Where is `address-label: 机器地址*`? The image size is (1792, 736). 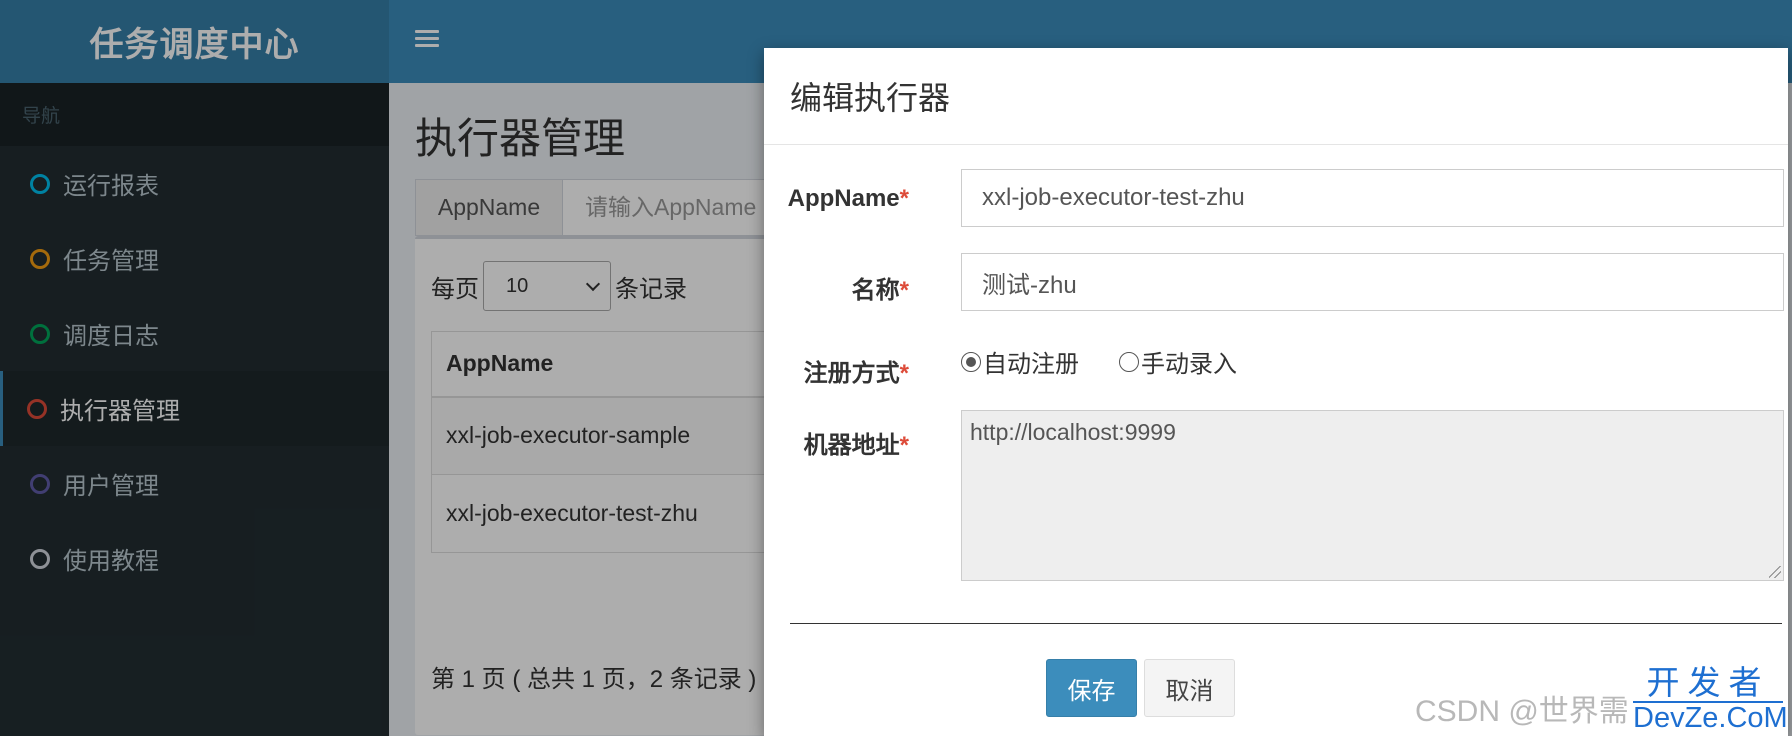
address-label: 机器地址* is located at coordinates (836, 442).